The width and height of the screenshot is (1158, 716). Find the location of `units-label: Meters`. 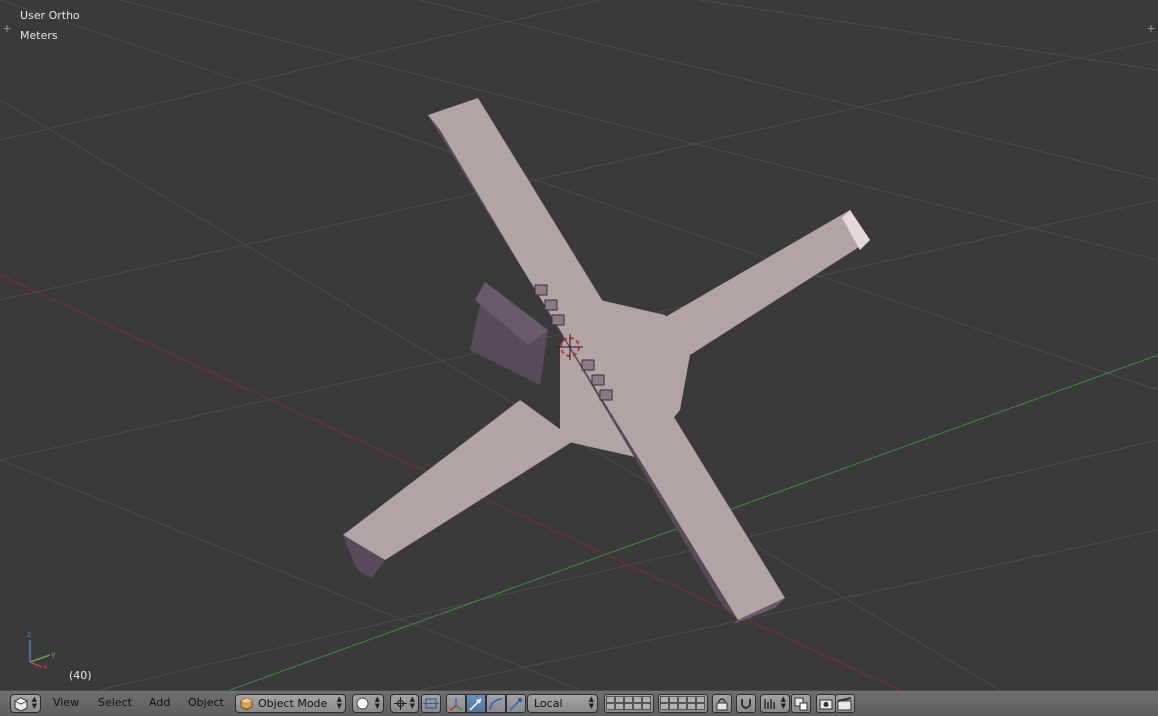

units-label: Meters is located at coordinates (39, 35).